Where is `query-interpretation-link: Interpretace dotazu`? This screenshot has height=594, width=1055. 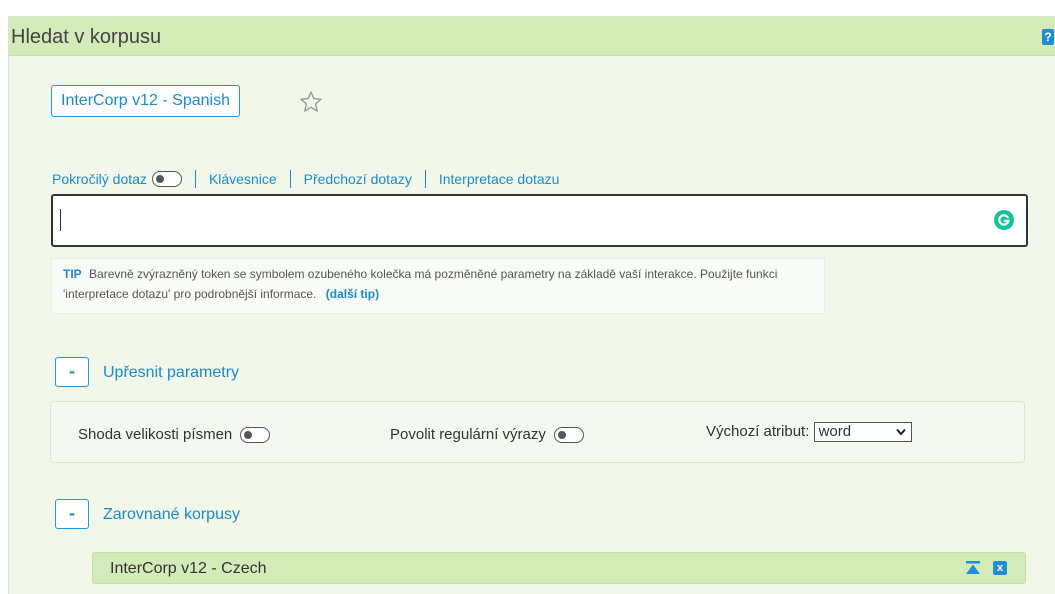 query-interpretation-link: Interpretace dotazu is located at coordinates (499, 179).